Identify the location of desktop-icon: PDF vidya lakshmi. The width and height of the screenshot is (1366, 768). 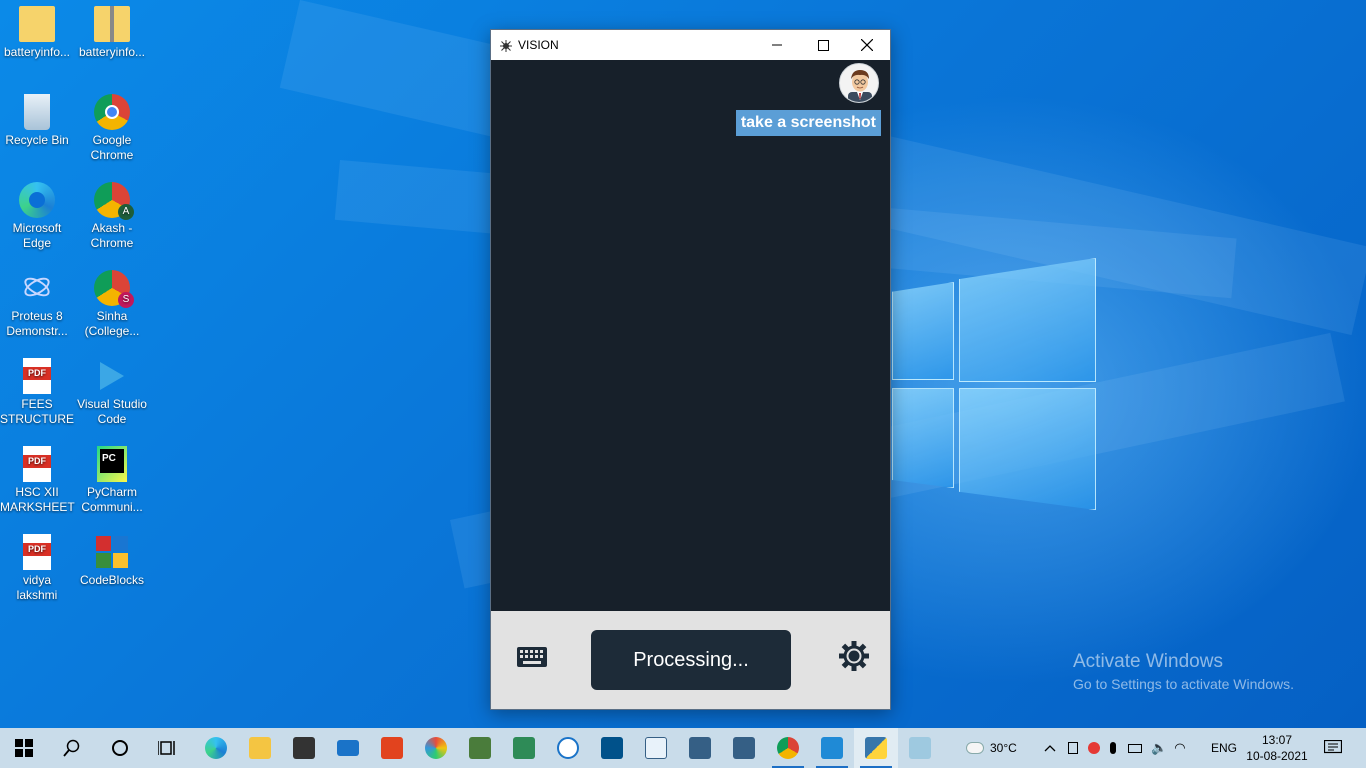
(37, 568).